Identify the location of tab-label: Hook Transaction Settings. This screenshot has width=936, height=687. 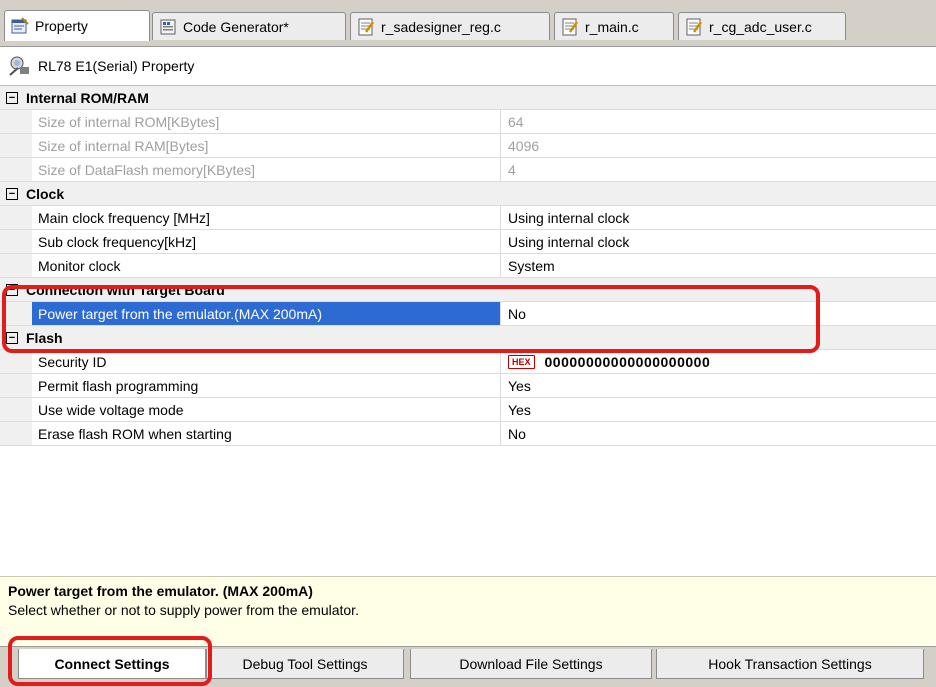
(790, 663).